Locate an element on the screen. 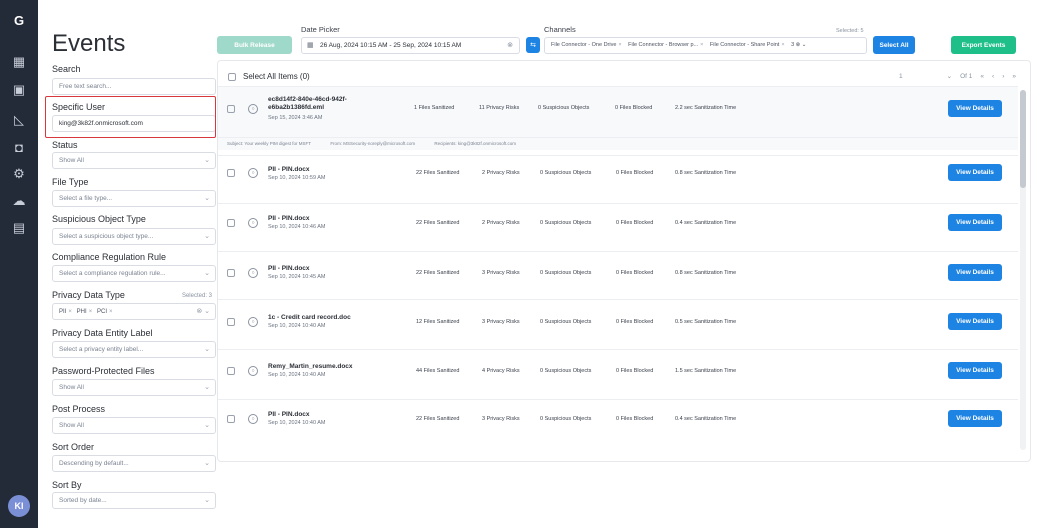 This screenshot has width=1048, height=528. row-sanitization-time: 0.4 sec Sanitization Time is located at coordinates (706, 419).